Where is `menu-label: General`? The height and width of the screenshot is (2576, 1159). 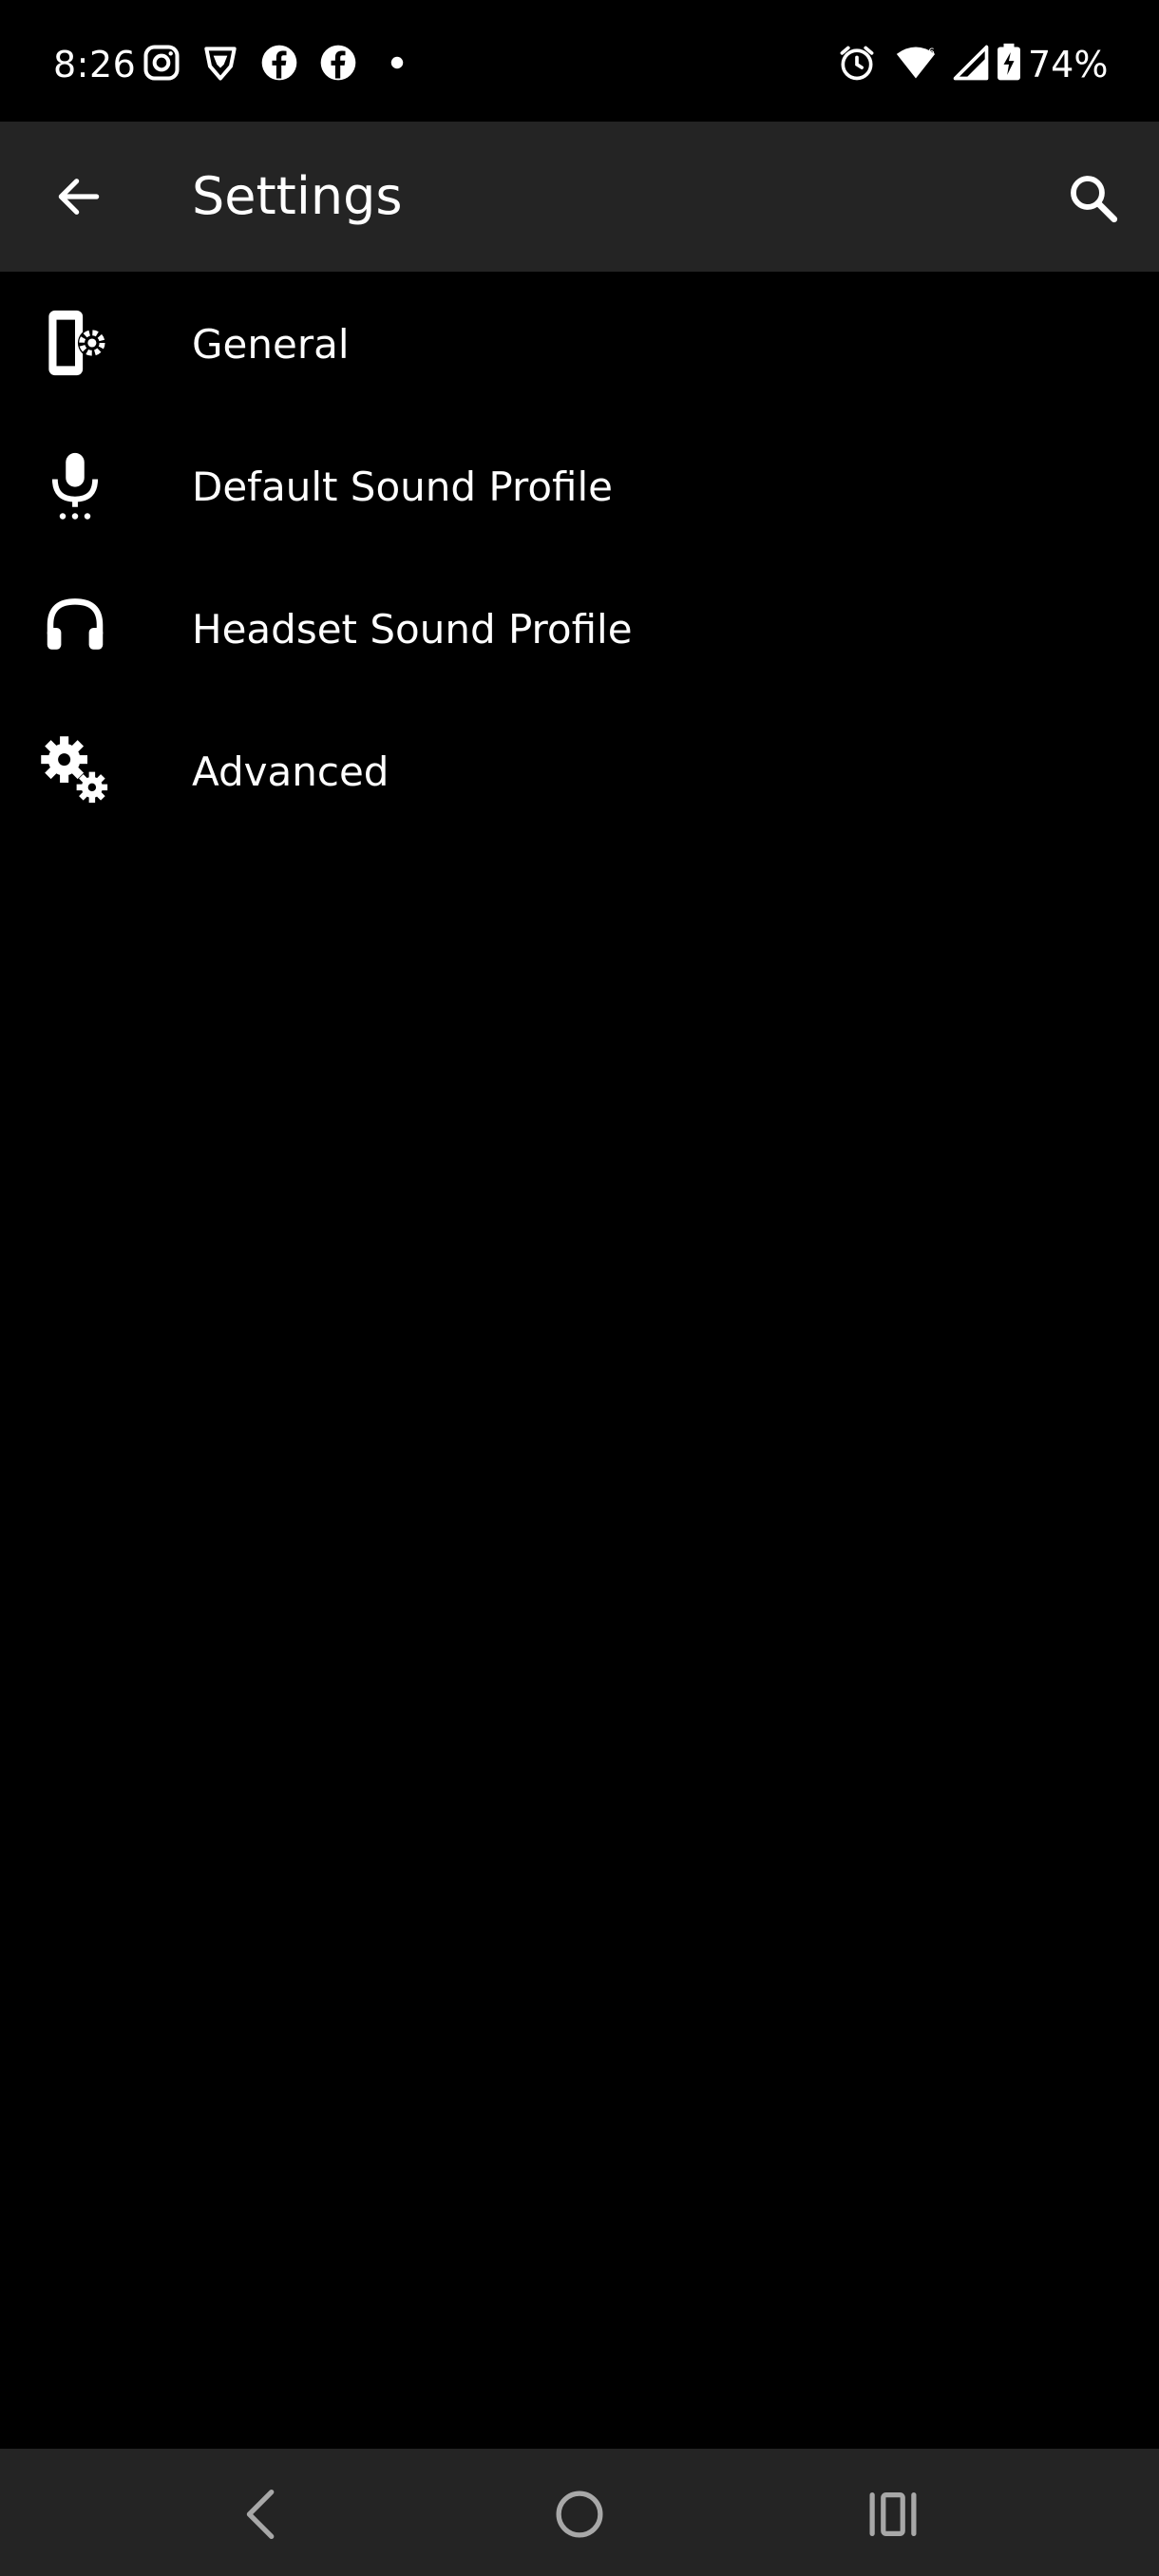 menu-label: General is located at coordinates (271, 344).